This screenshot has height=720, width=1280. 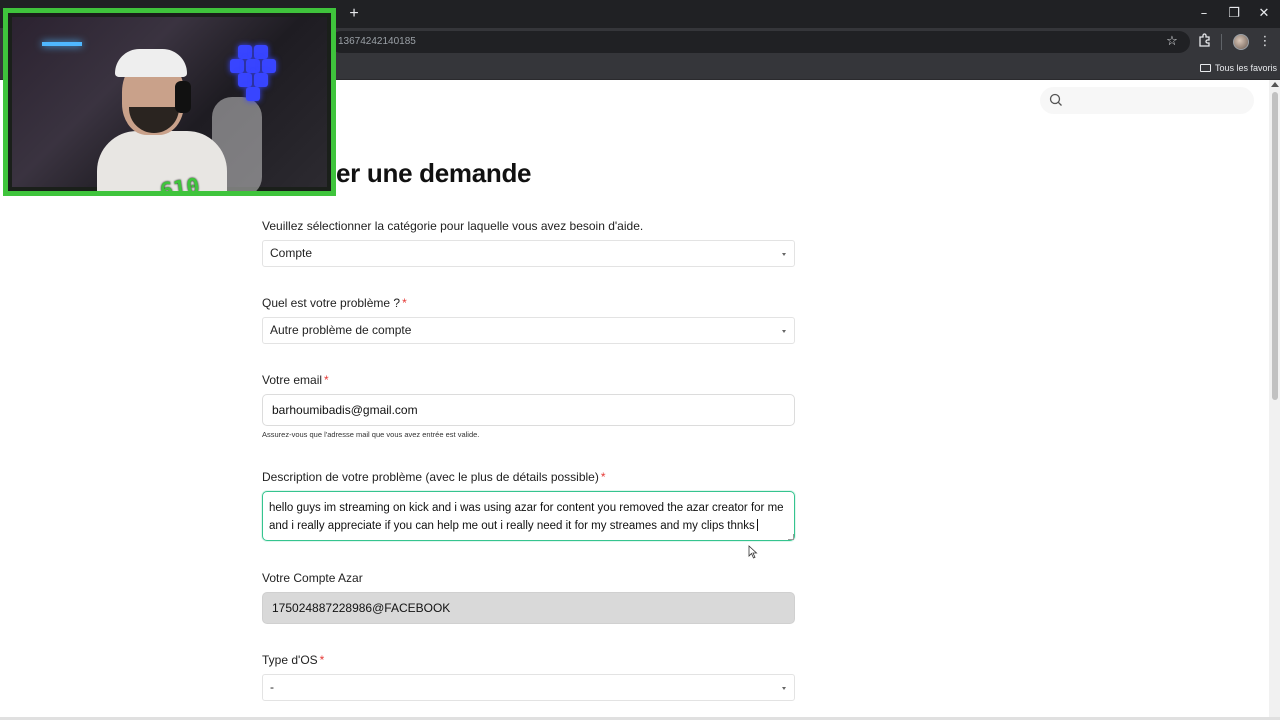 I want to click on profile-avatar, so click(x=1241, y=42).